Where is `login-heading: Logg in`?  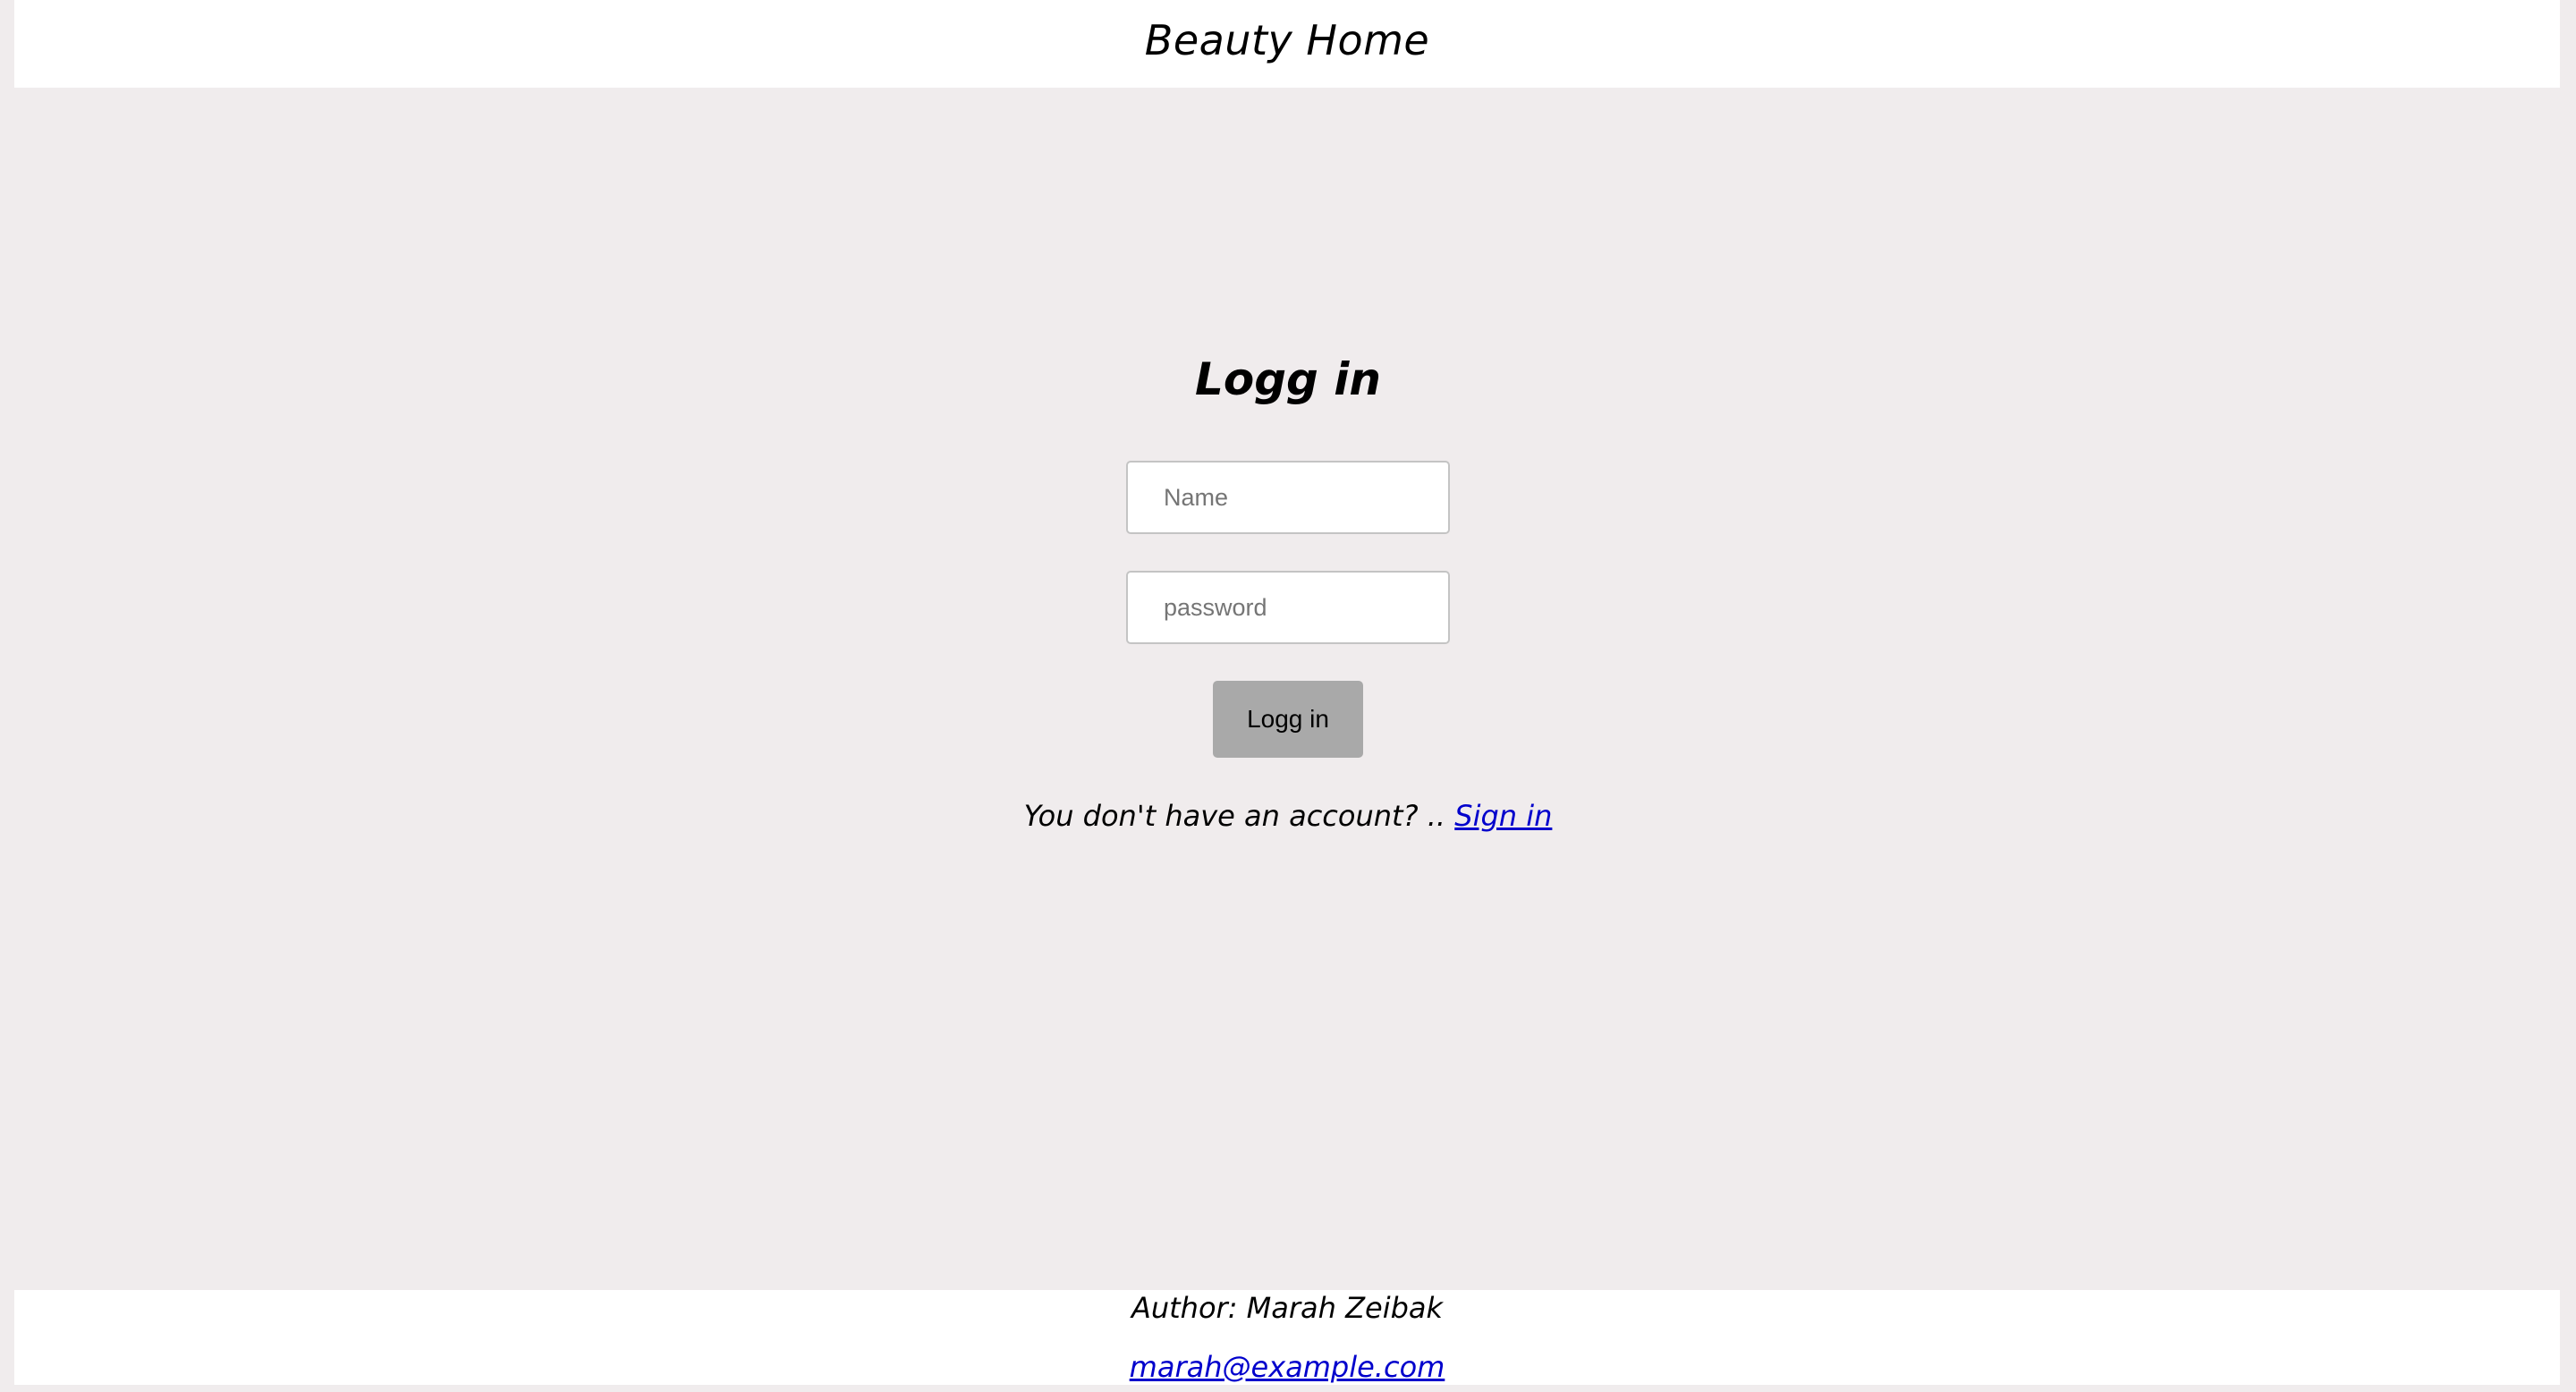 login-heading: Logg in is located at coordinates (1288, 379).